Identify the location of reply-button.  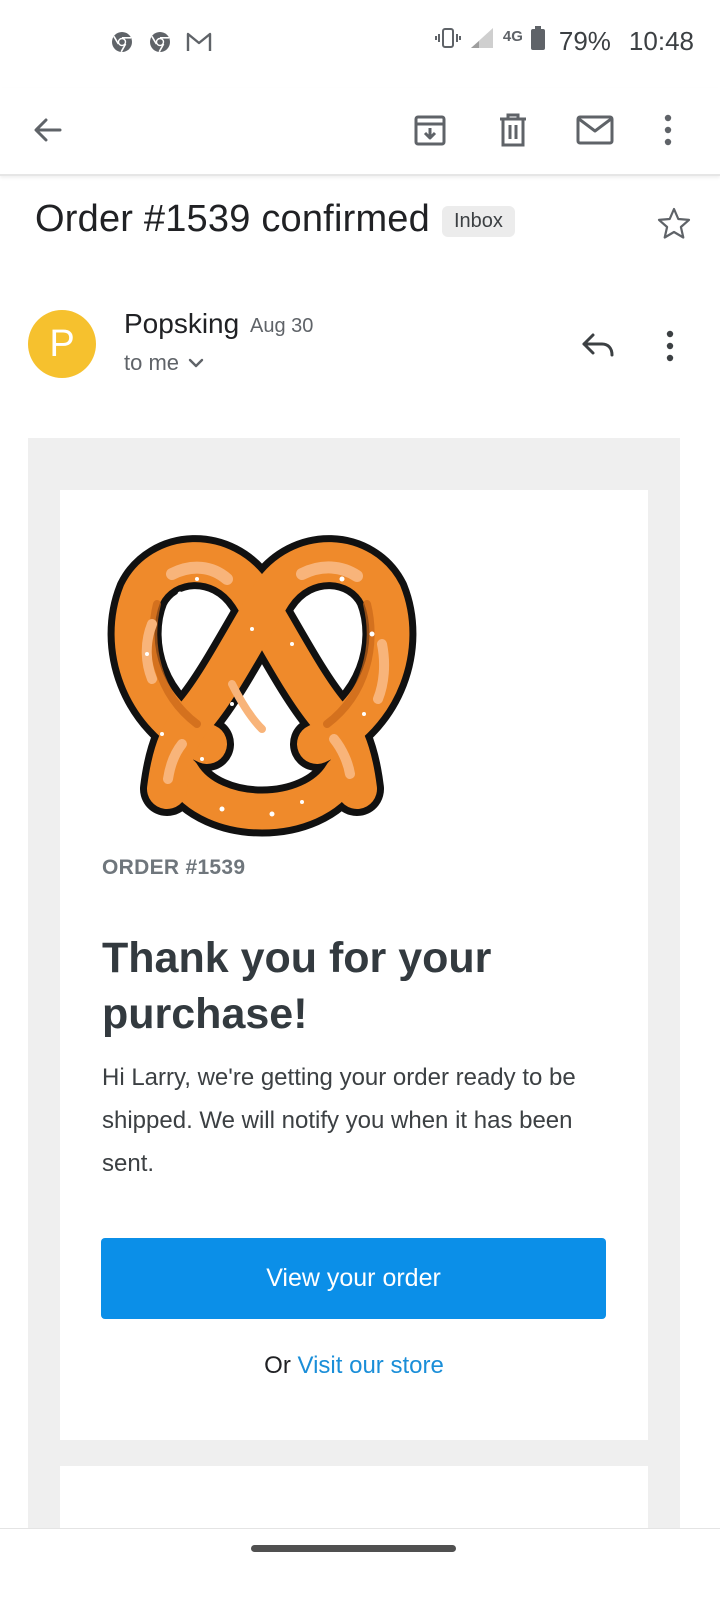
(598, 346).